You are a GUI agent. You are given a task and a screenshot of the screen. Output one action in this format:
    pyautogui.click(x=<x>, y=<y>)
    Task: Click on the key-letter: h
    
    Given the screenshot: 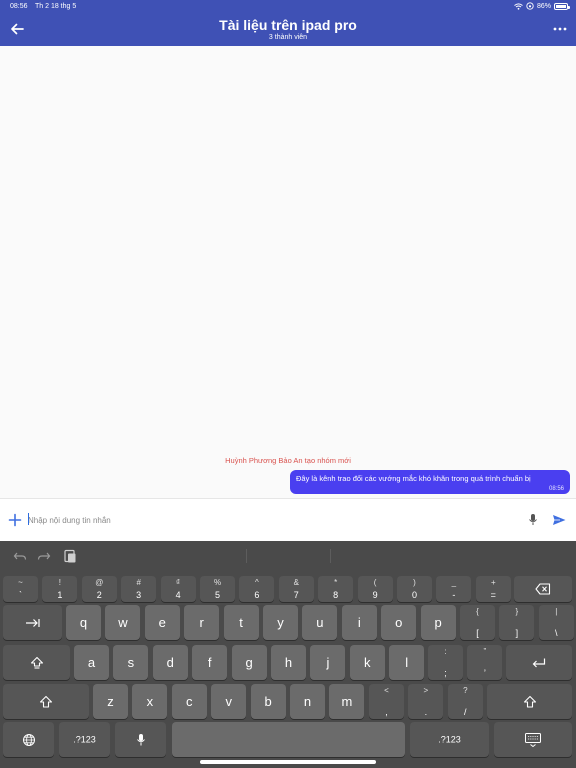 What is the action you would take?
    pyautogui.click(x=288, y=662)
    